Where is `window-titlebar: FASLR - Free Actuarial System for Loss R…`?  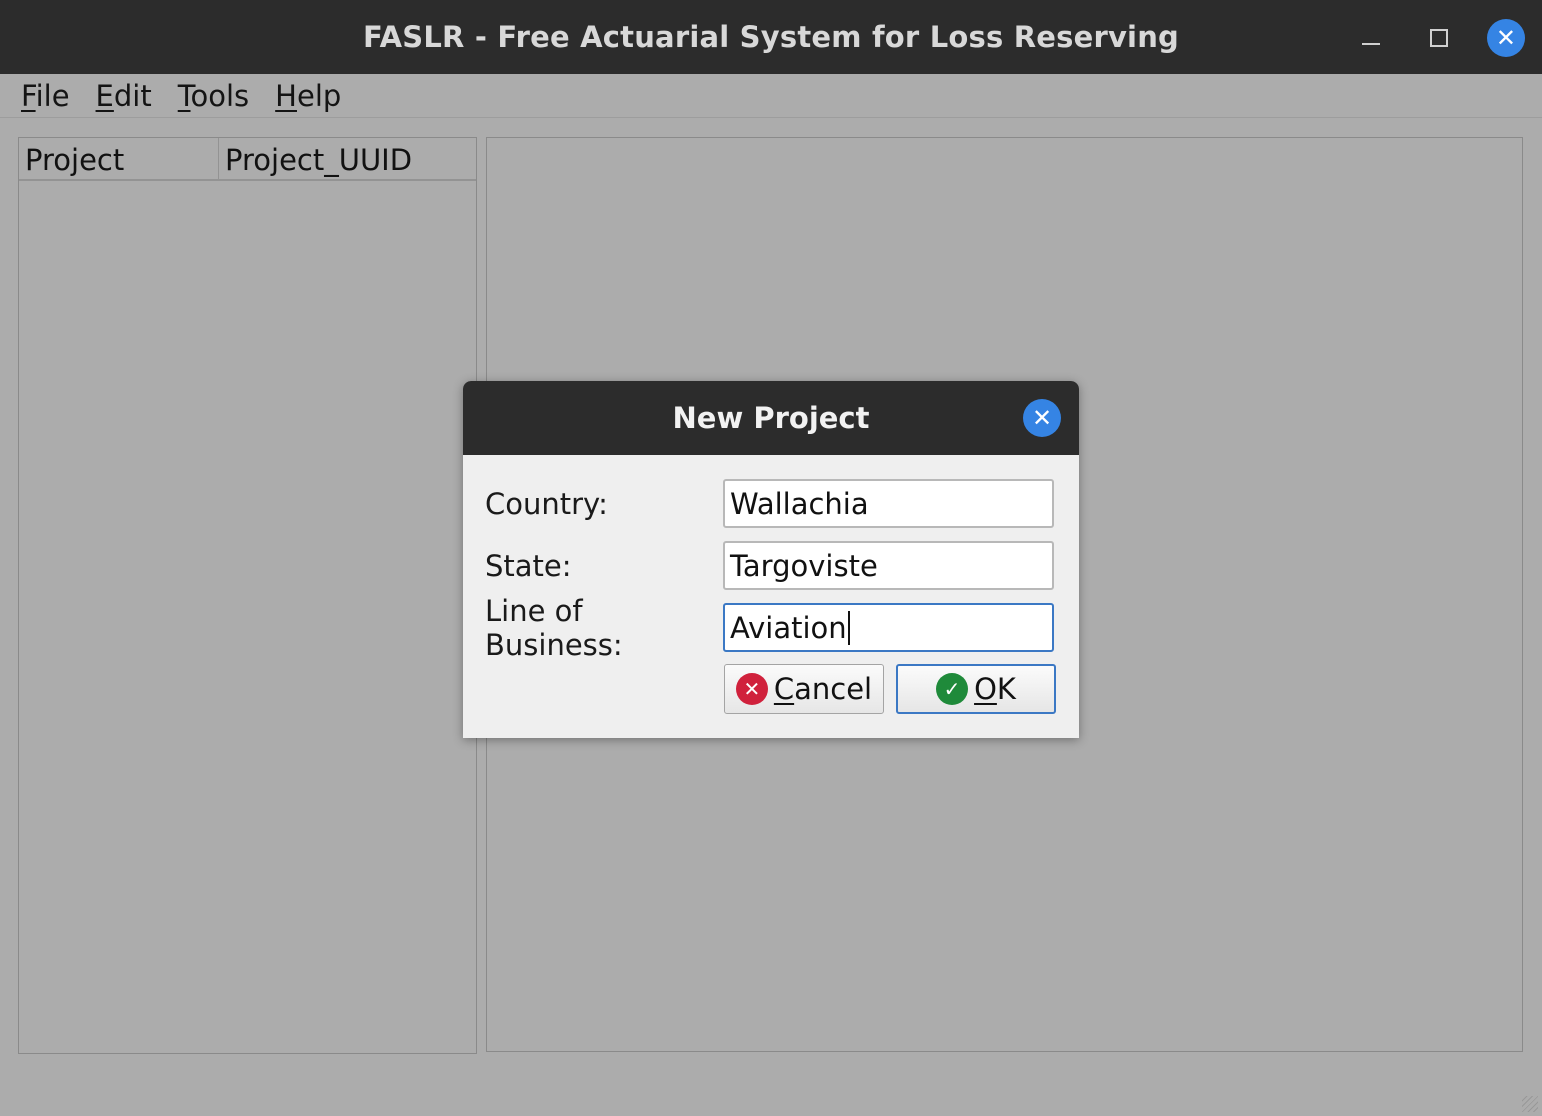 window-titlebar: FASLR - Free Actuarial System for Loss R… is located at coordinates (771, 37).